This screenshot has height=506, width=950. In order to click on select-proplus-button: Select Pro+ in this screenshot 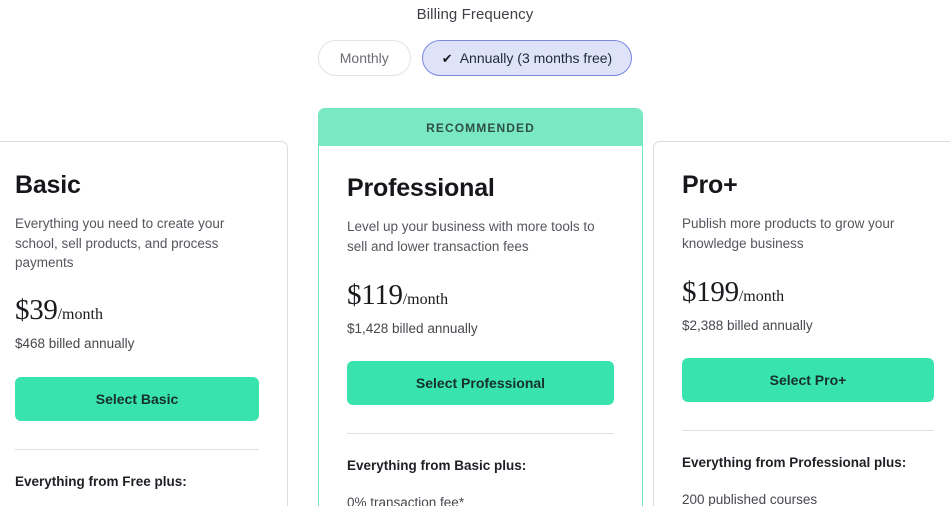, I will do `click(808, 380)`.